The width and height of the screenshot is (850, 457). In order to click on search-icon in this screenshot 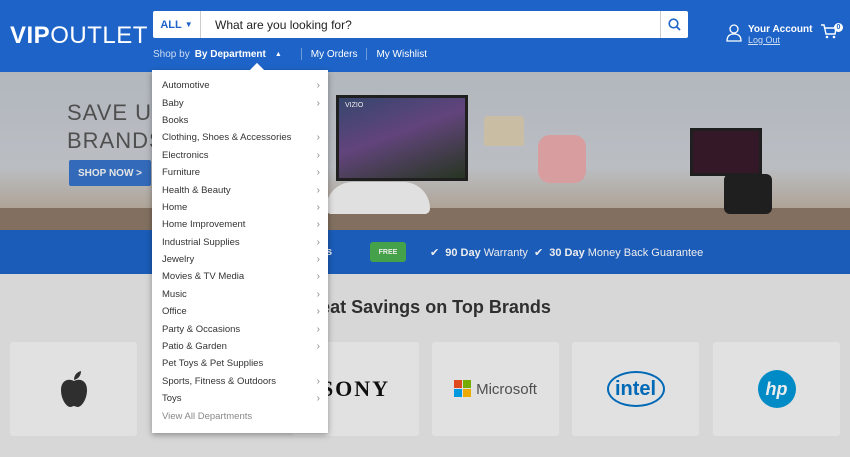, I will do `click(674, 24)`.